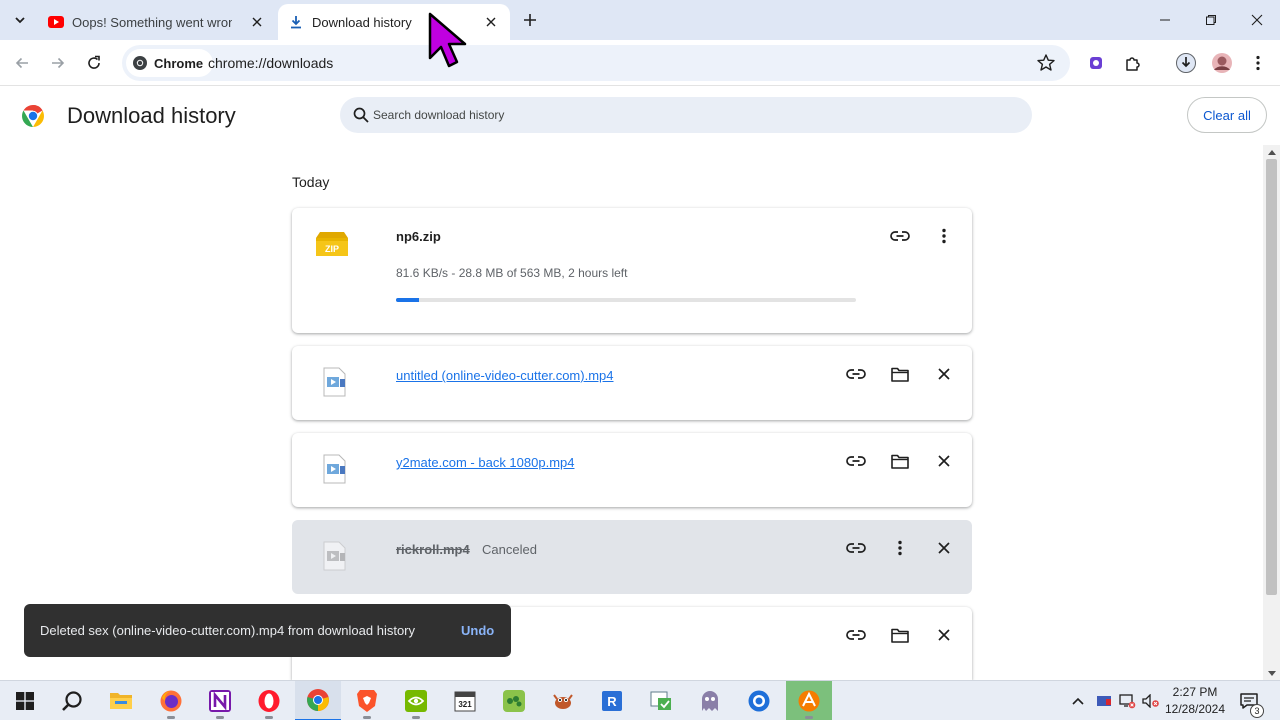 The width and height of the screenshot is (1280, 720). I want to click on address-bar: Chrome chrome://downloads, so click(596, 63).